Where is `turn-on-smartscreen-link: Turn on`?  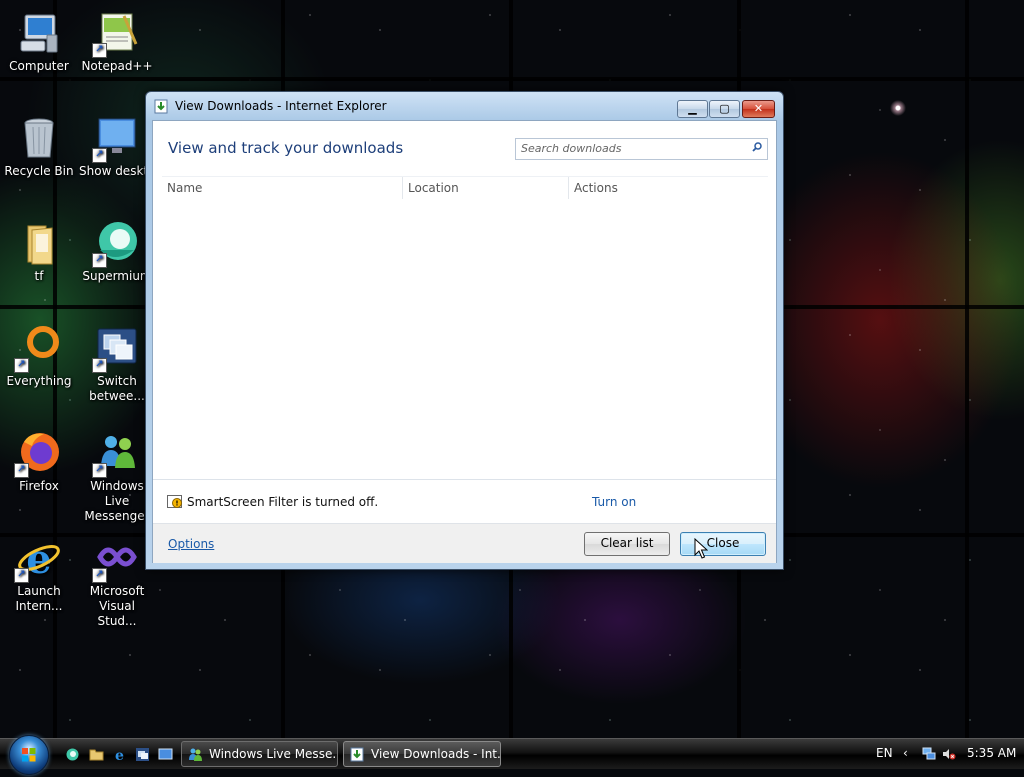 turn-on-smartscreen-link: Turn on is located at coordinates (614, 502).